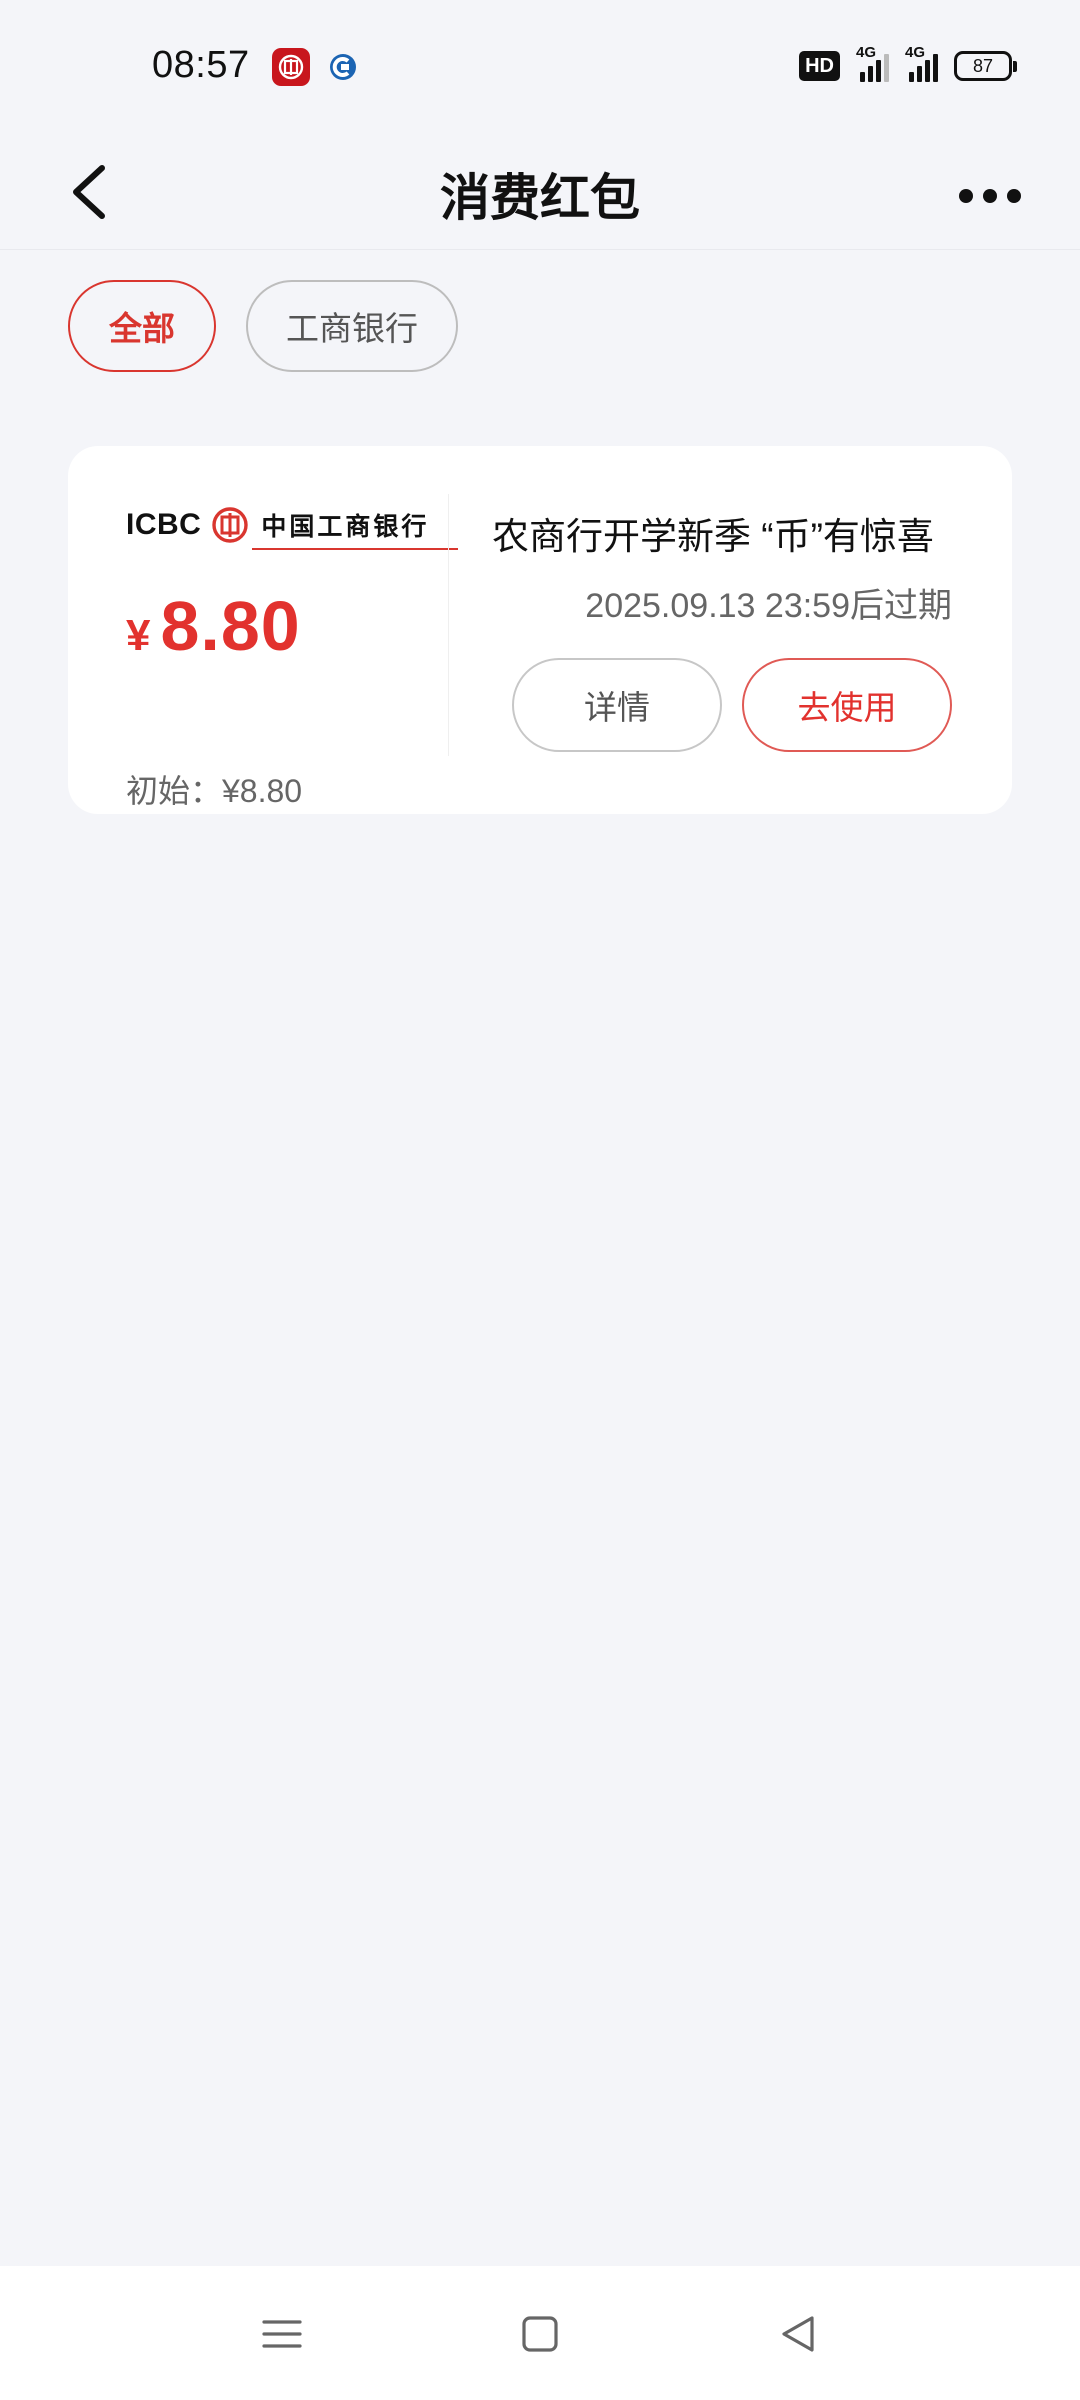  Describe the element at coordinates (713, 536) in the screenshot. I see `card-title: 农商行开学新季 “币”有惊喜` at that location.